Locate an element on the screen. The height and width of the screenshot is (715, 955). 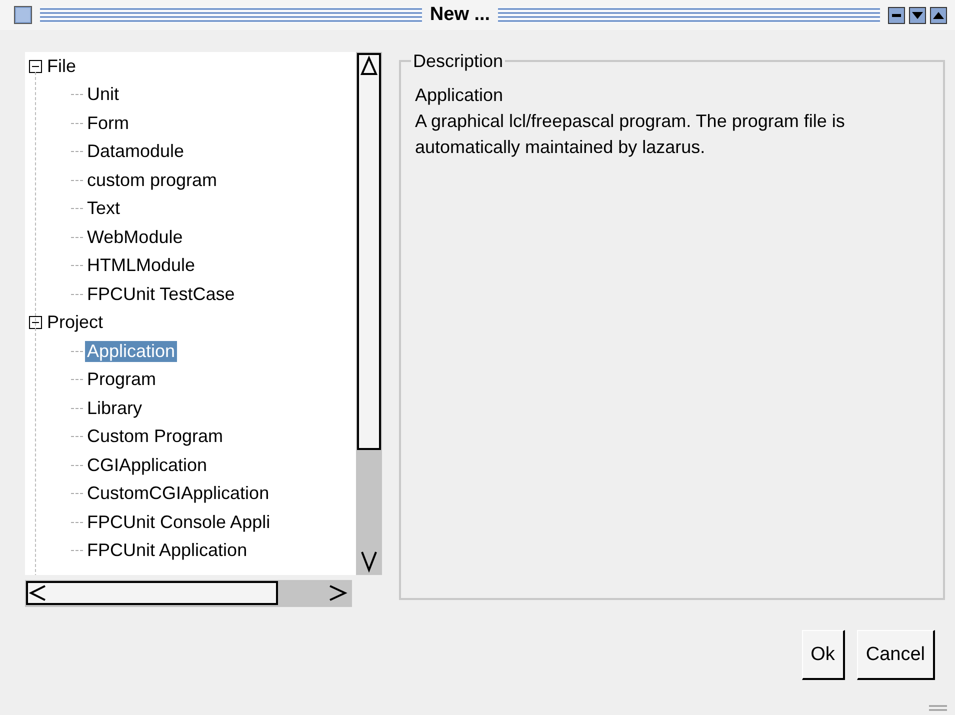
tree-item: Text is located at coordinates (103, 209).